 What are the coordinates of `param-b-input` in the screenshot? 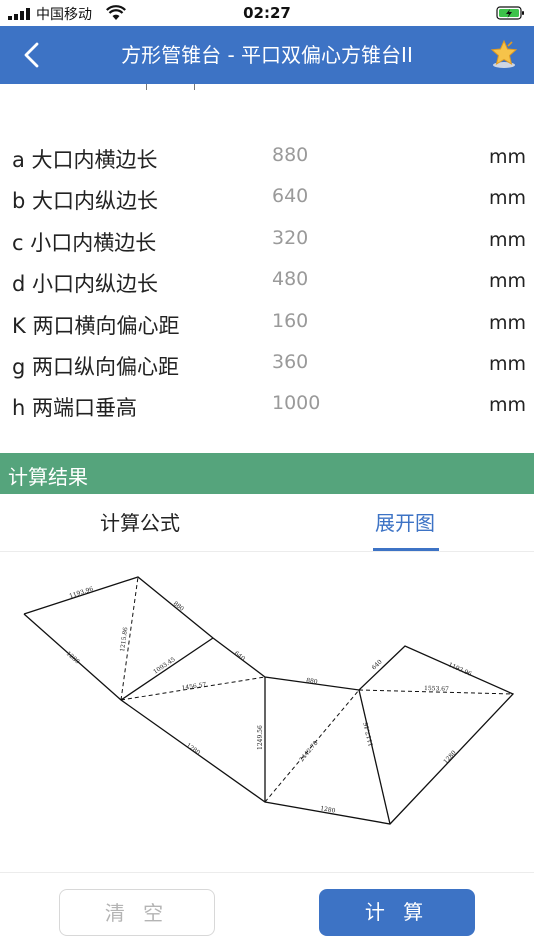 It's located at (367, 196).